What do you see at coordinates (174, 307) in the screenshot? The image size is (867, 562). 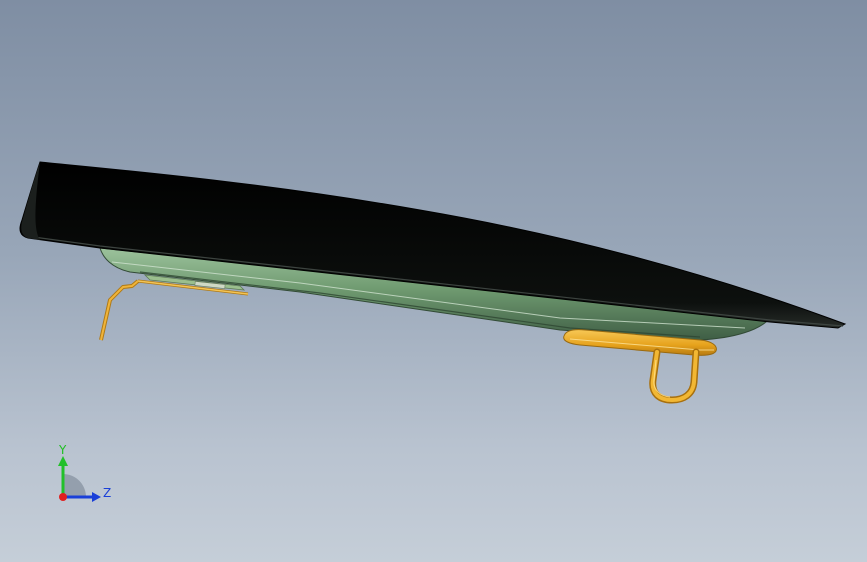 I see `front-wire-bracket` at bounding box center [174, 307].